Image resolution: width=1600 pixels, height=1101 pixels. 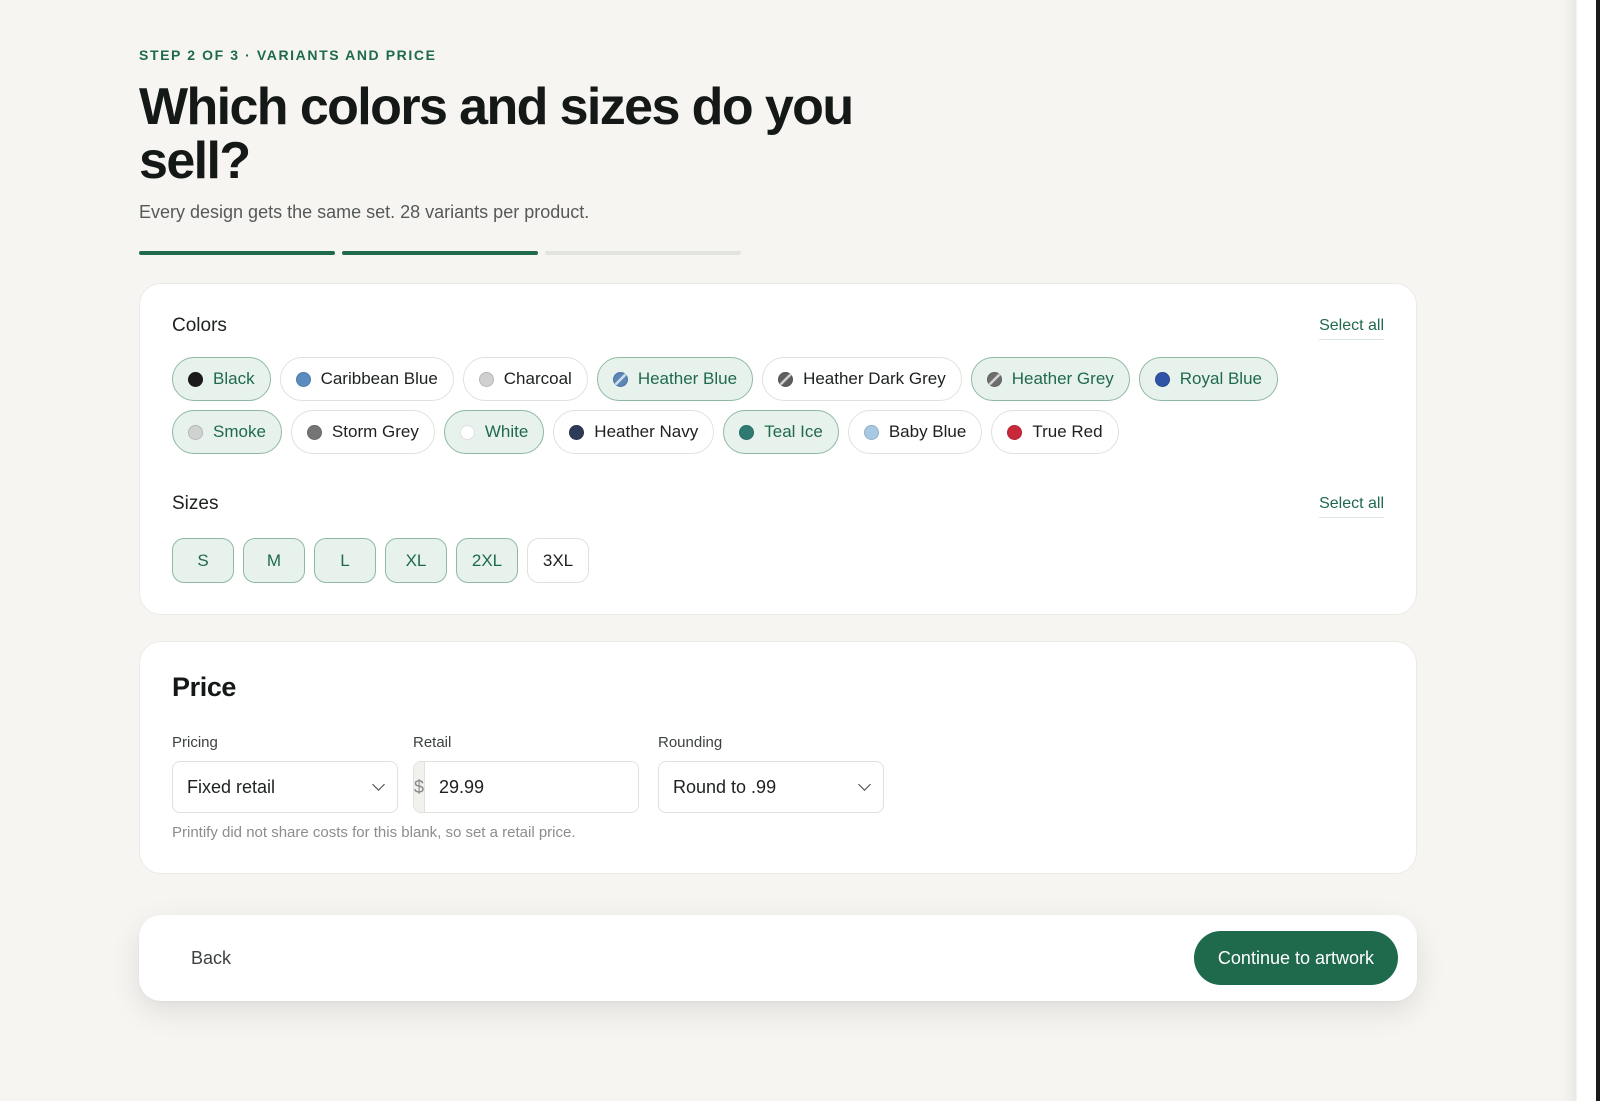 I want to click on color-chip-charcoal: Charcoal, so click(x=525, y=379).